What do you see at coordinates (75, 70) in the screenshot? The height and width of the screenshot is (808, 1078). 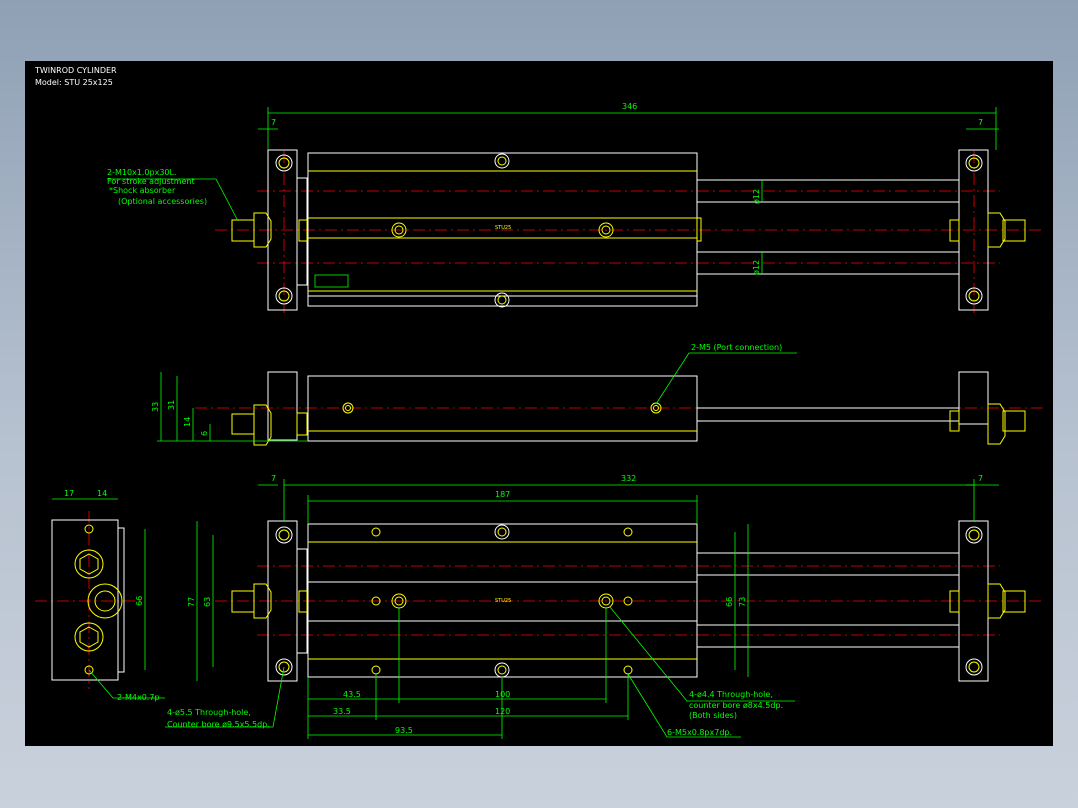 I see `title-line-1: TWINROD CYLINDER` at bounding box center [75, 70].